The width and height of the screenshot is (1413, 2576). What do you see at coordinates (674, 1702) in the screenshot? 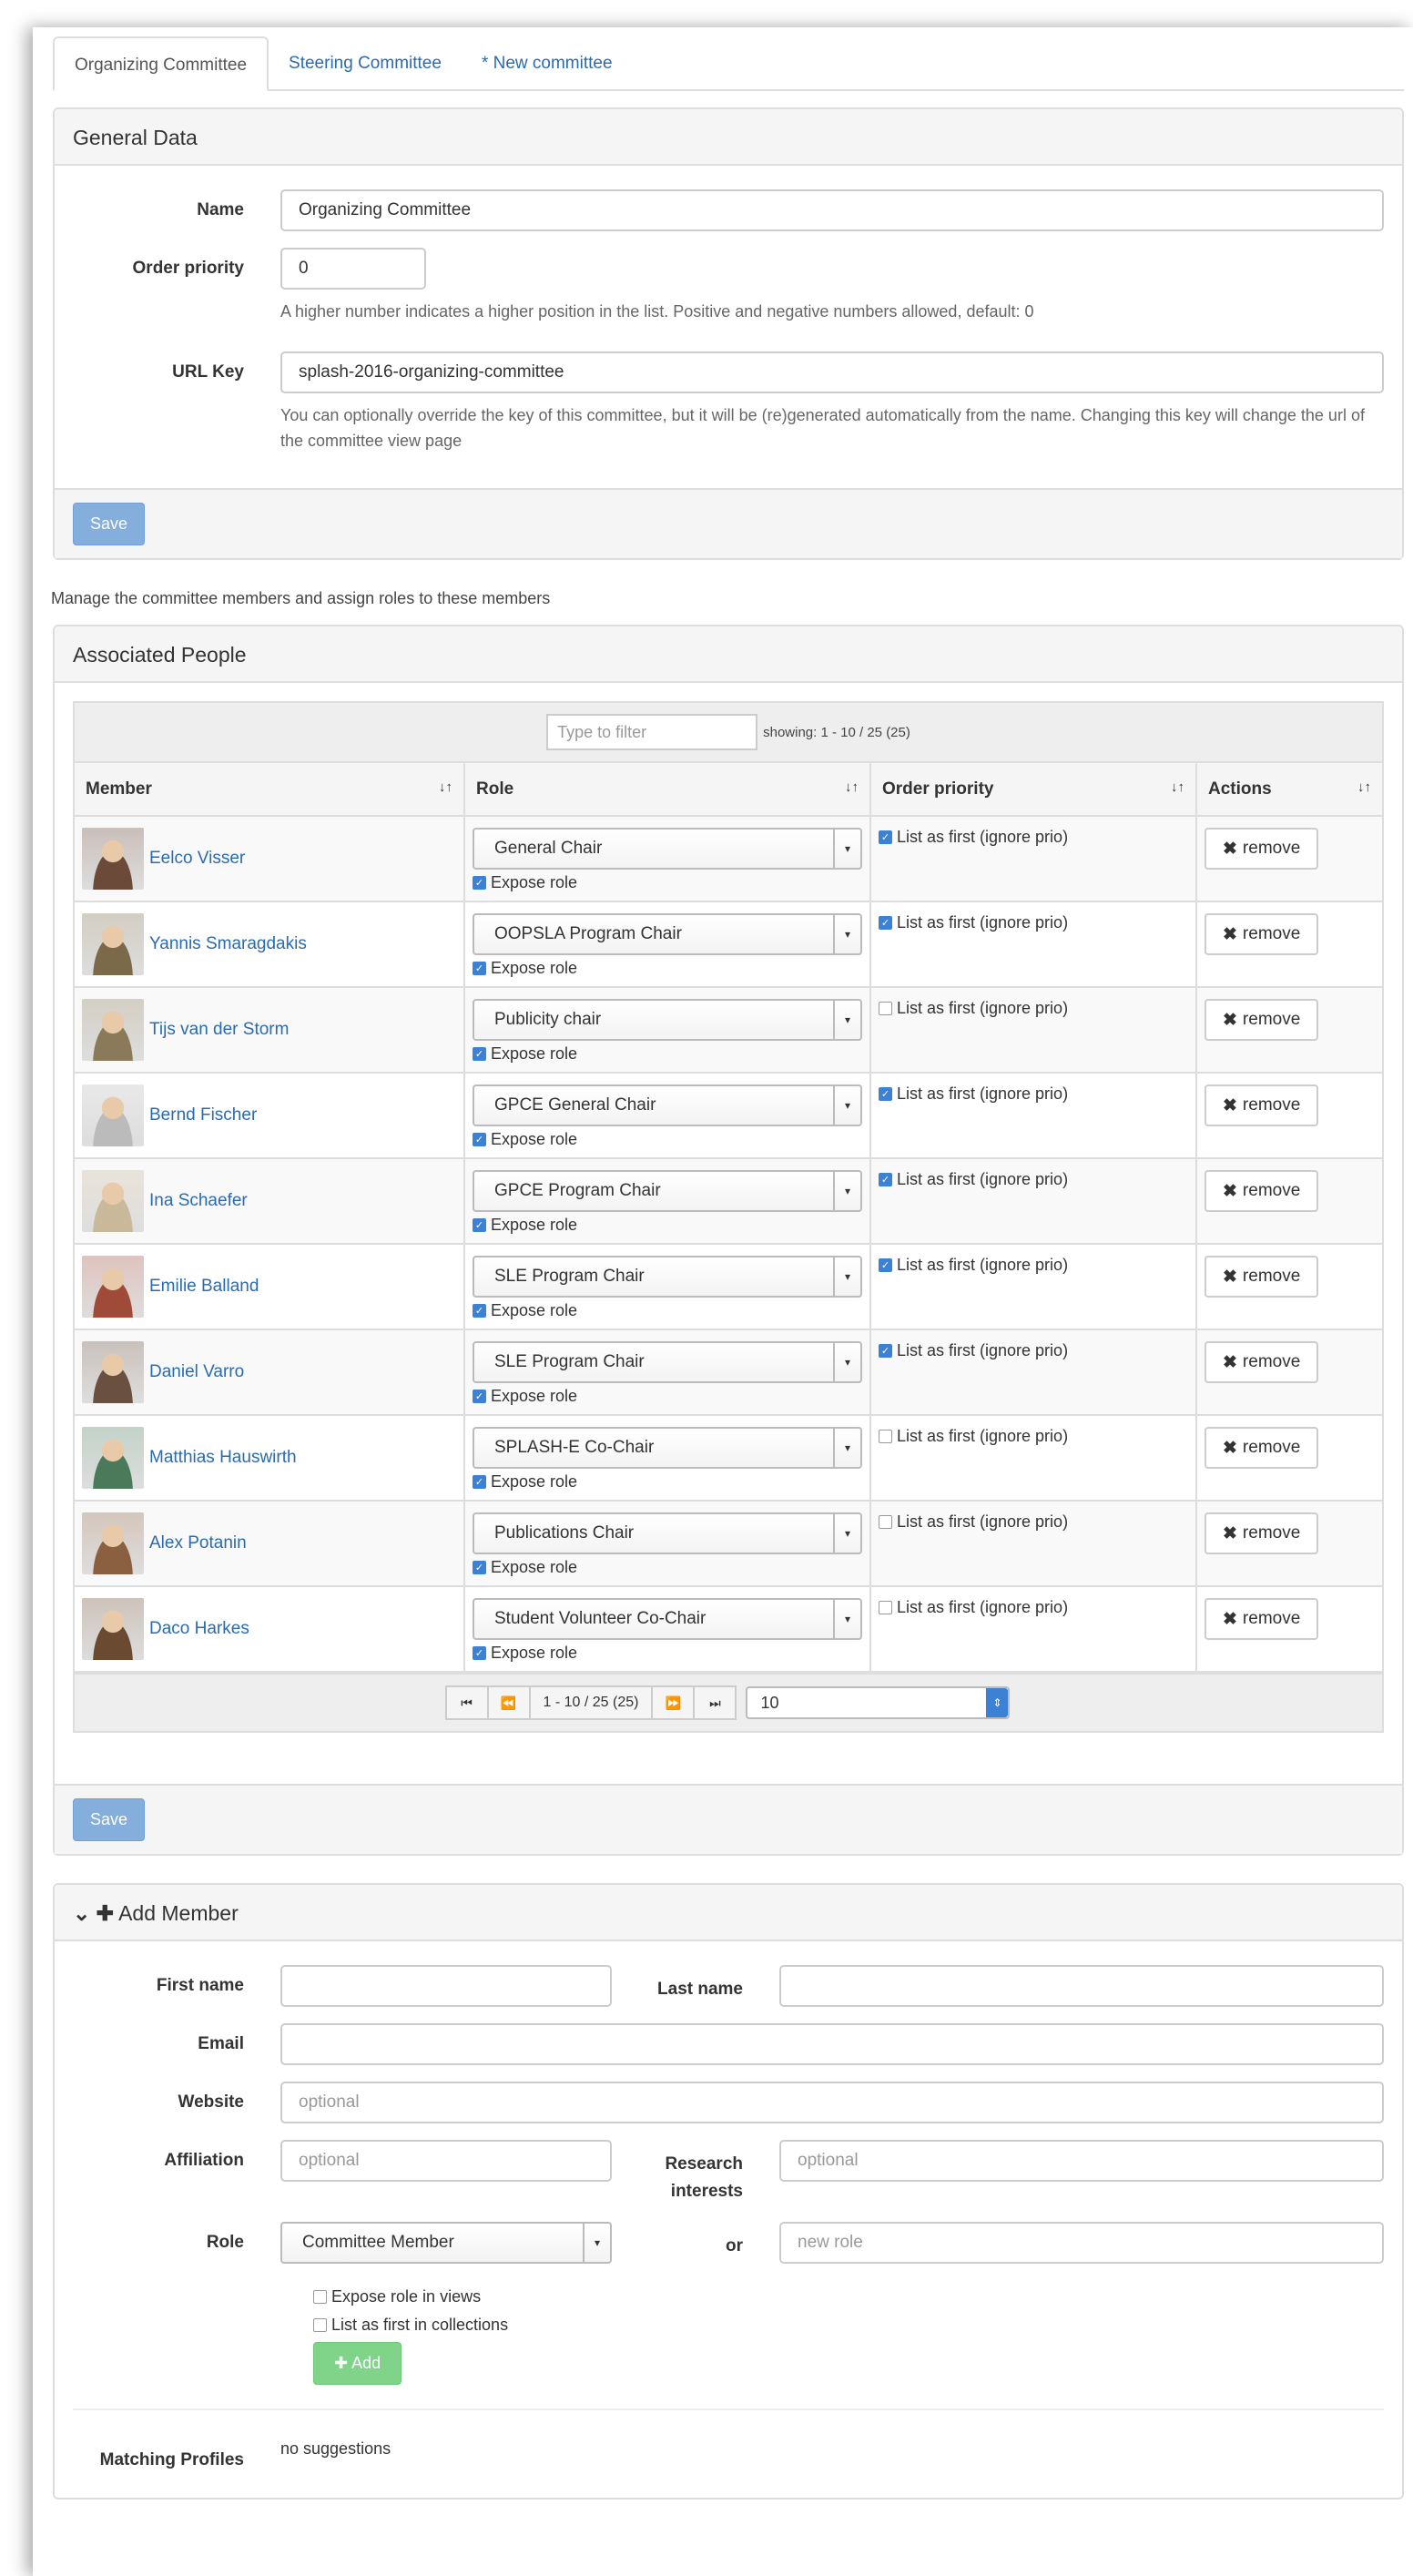
I see `next-page-icon: ⏩` at bounding box center [674, 1702].